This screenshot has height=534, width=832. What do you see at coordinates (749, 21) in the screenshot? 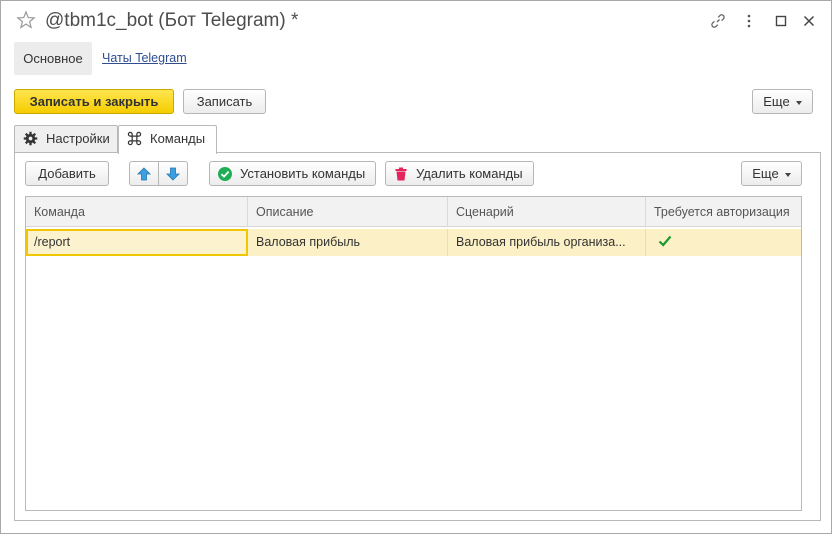
I see `more-vertical-icon` at bounding box center [749, 21].